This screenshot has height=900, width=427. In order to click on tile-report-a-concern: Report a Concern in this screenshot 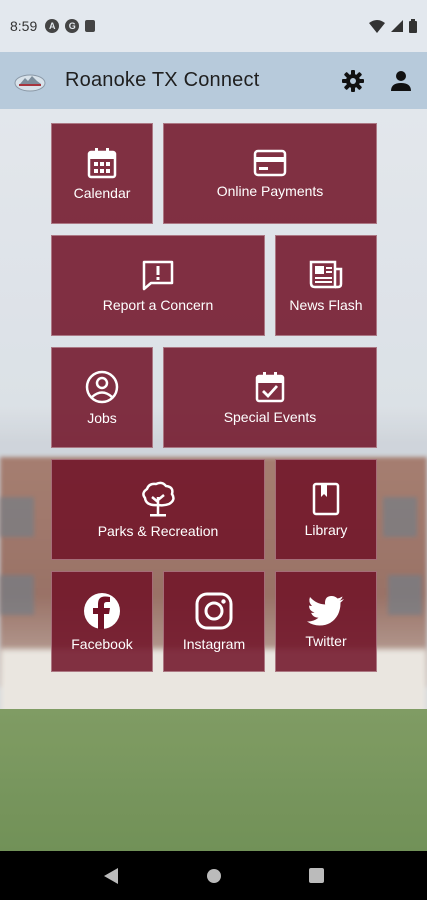, I will do `click(158, 285)`.